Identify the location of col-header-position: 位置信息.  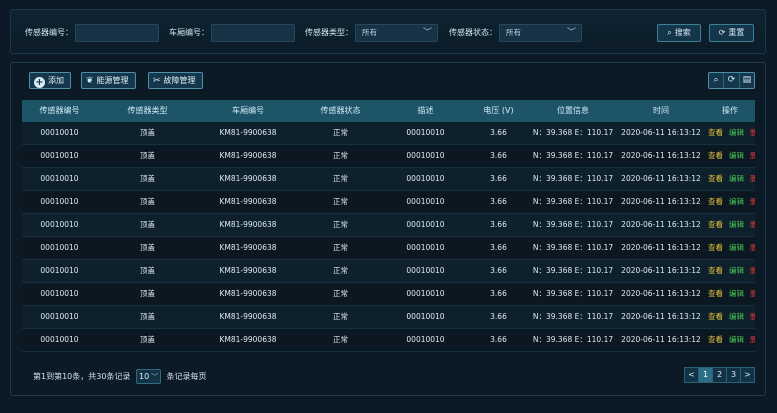
(573, 110).